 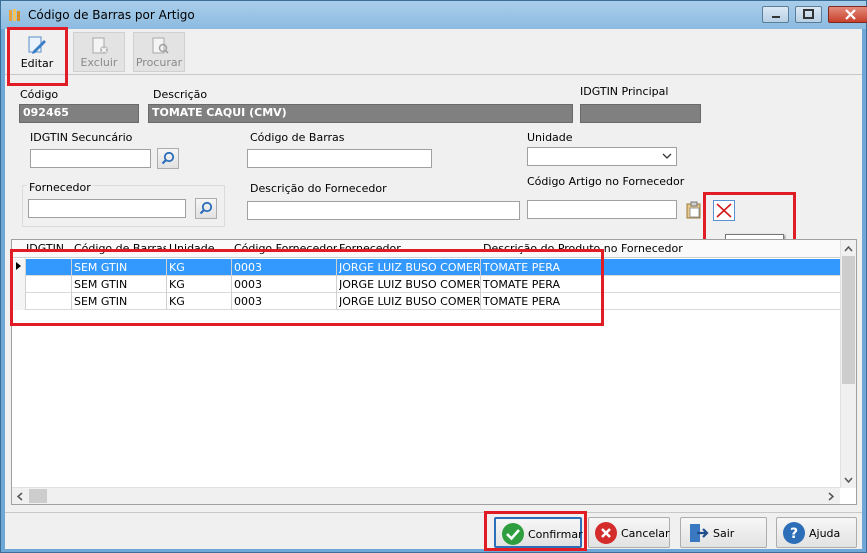 What do you see at coordinates (602, 156) in the screenshot?
I see `unidade-select` at bounding box center [602, 156].